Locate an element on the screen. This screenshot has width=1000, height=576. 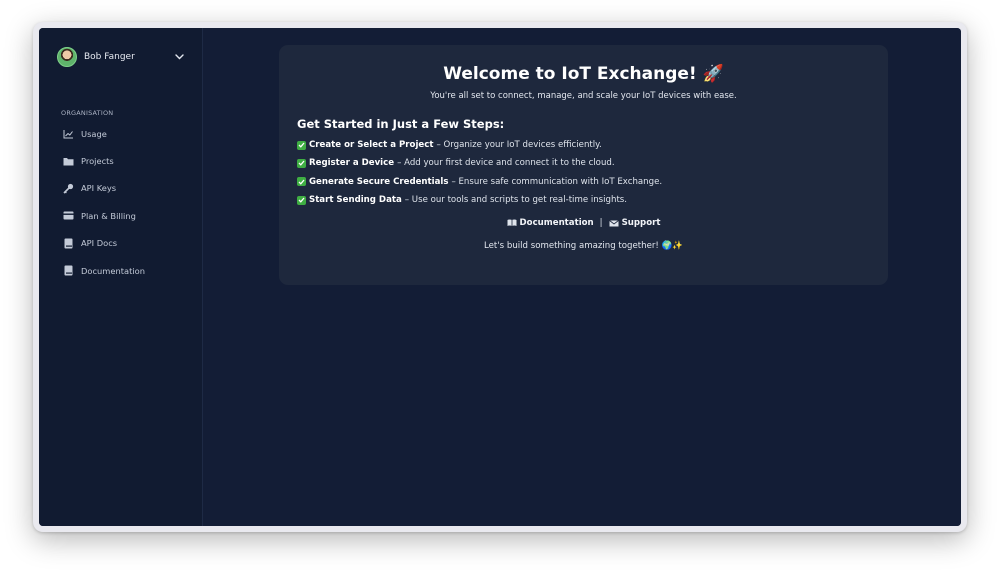
sidebar-item-api-keys: API Keys is located at coordinates (121, 188).